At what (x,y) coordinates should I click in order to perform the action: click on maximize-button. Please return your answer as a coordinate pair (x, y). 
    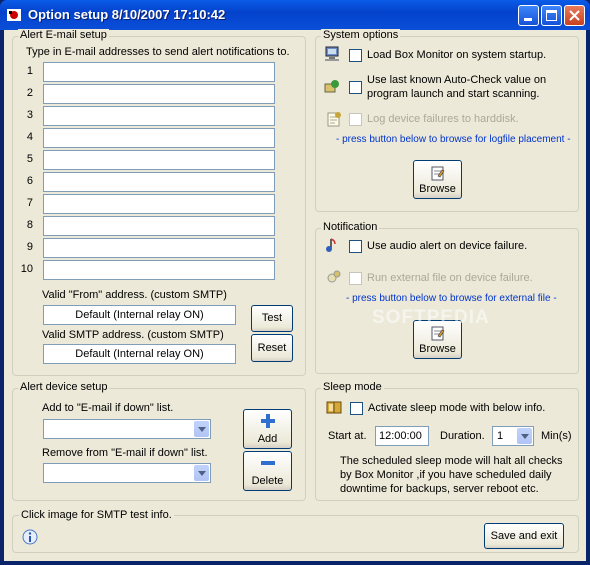
    Looking at the image, I should click on (551, 15).